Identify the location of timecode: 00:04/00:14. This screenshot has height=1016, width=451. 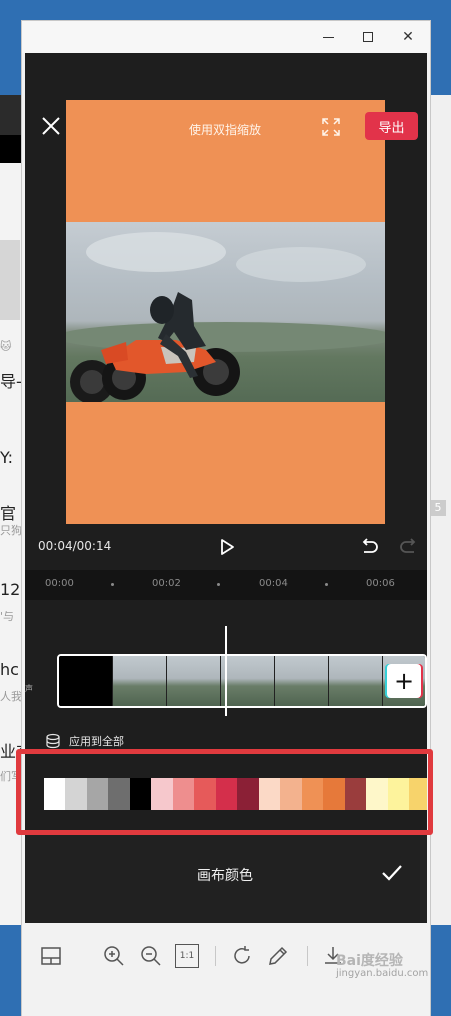
(75, 546).